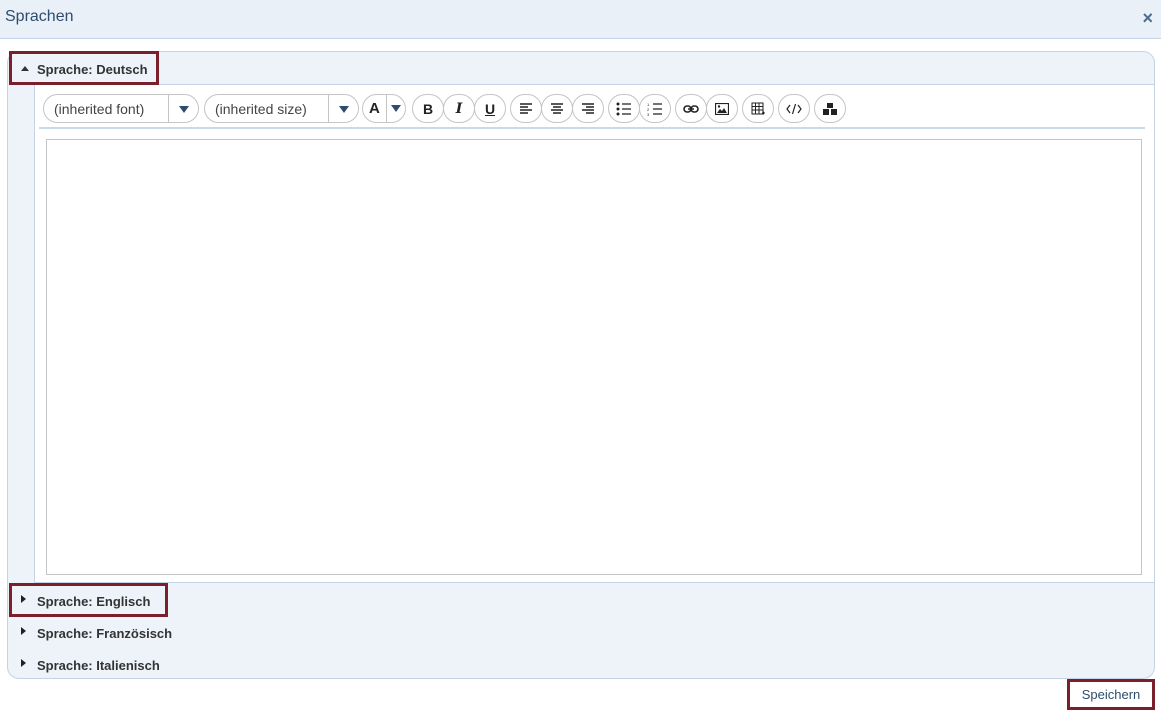  What do you see at coordinates (99, 109) in the screenshot?
I see `font-select-value: (inherited font)` at bounding box center [99, 109].